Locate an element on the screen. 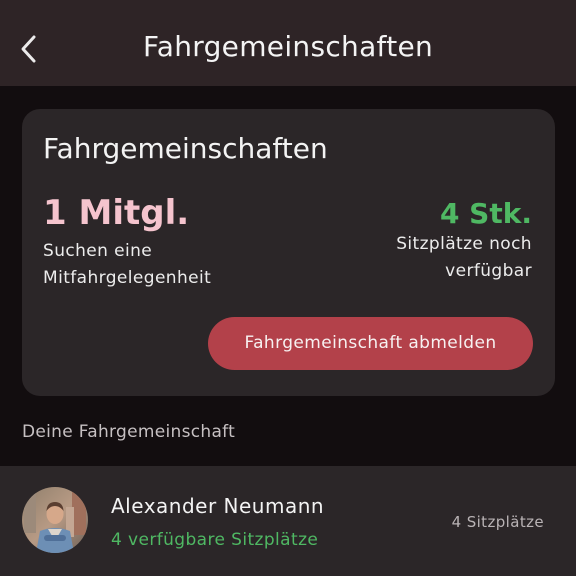  members-count: 1 Mitgl. is located at coordinates (116, 213).